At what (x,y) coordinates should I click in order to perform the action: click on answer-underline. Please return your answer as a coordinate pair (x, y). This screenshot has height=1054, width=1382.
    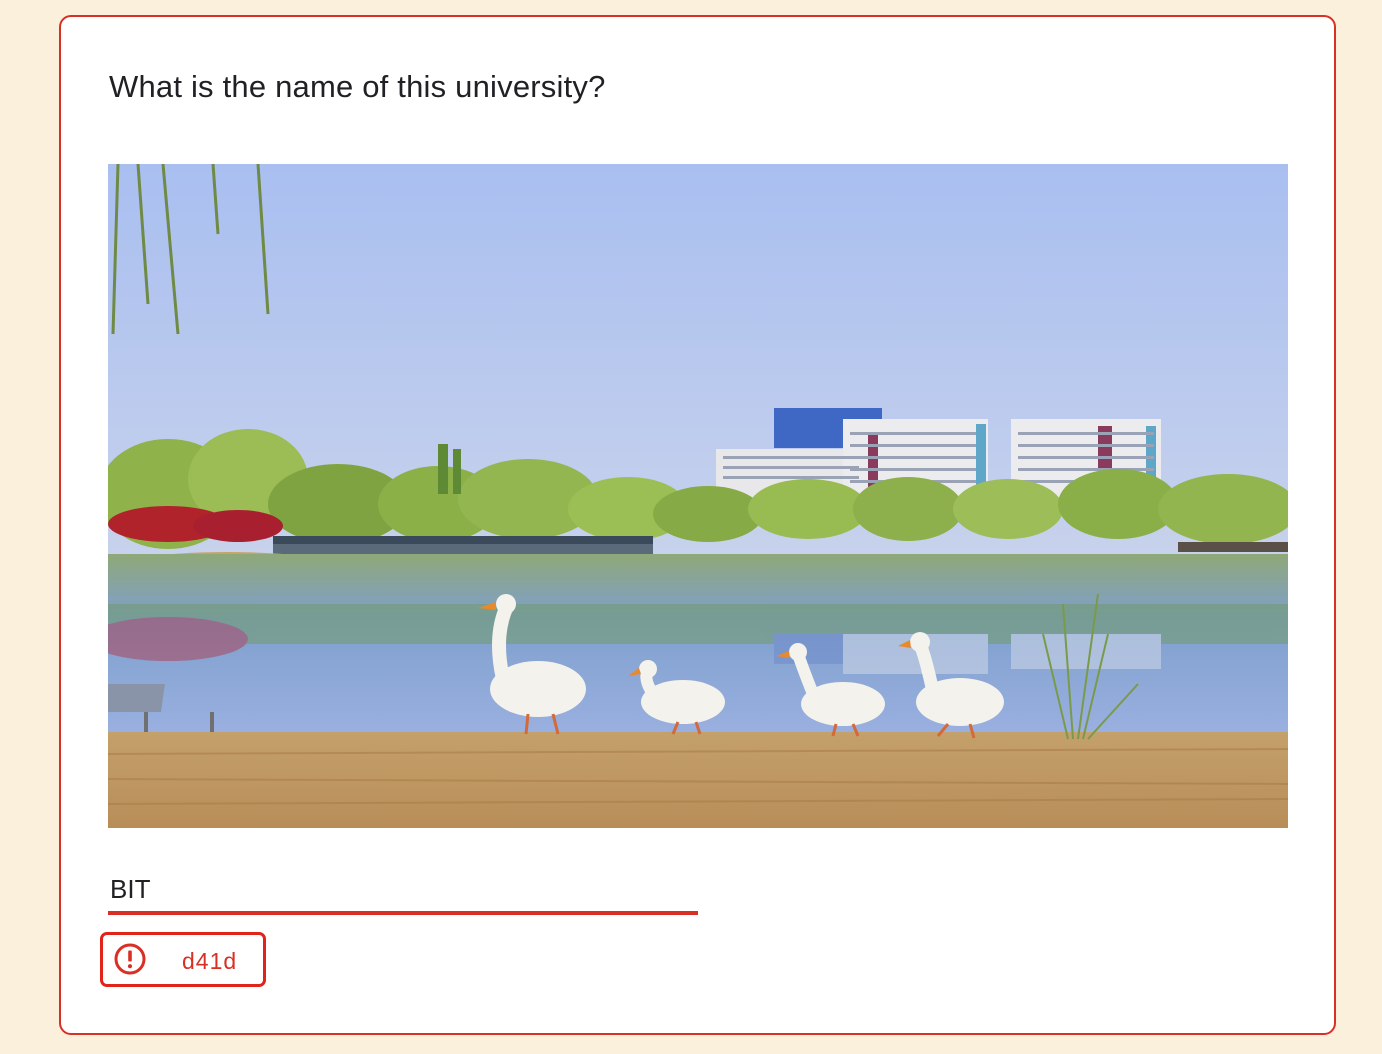
    Looking at the image, I should click on (403, 913).